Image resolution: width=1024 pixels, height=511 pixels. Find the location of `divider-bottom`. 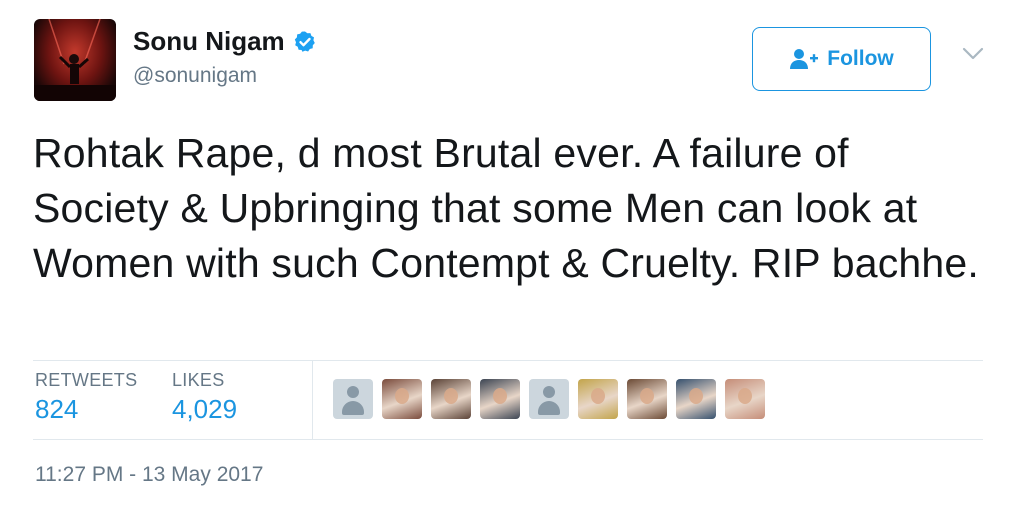

divider-bottom is located at coordinates (508, 439).